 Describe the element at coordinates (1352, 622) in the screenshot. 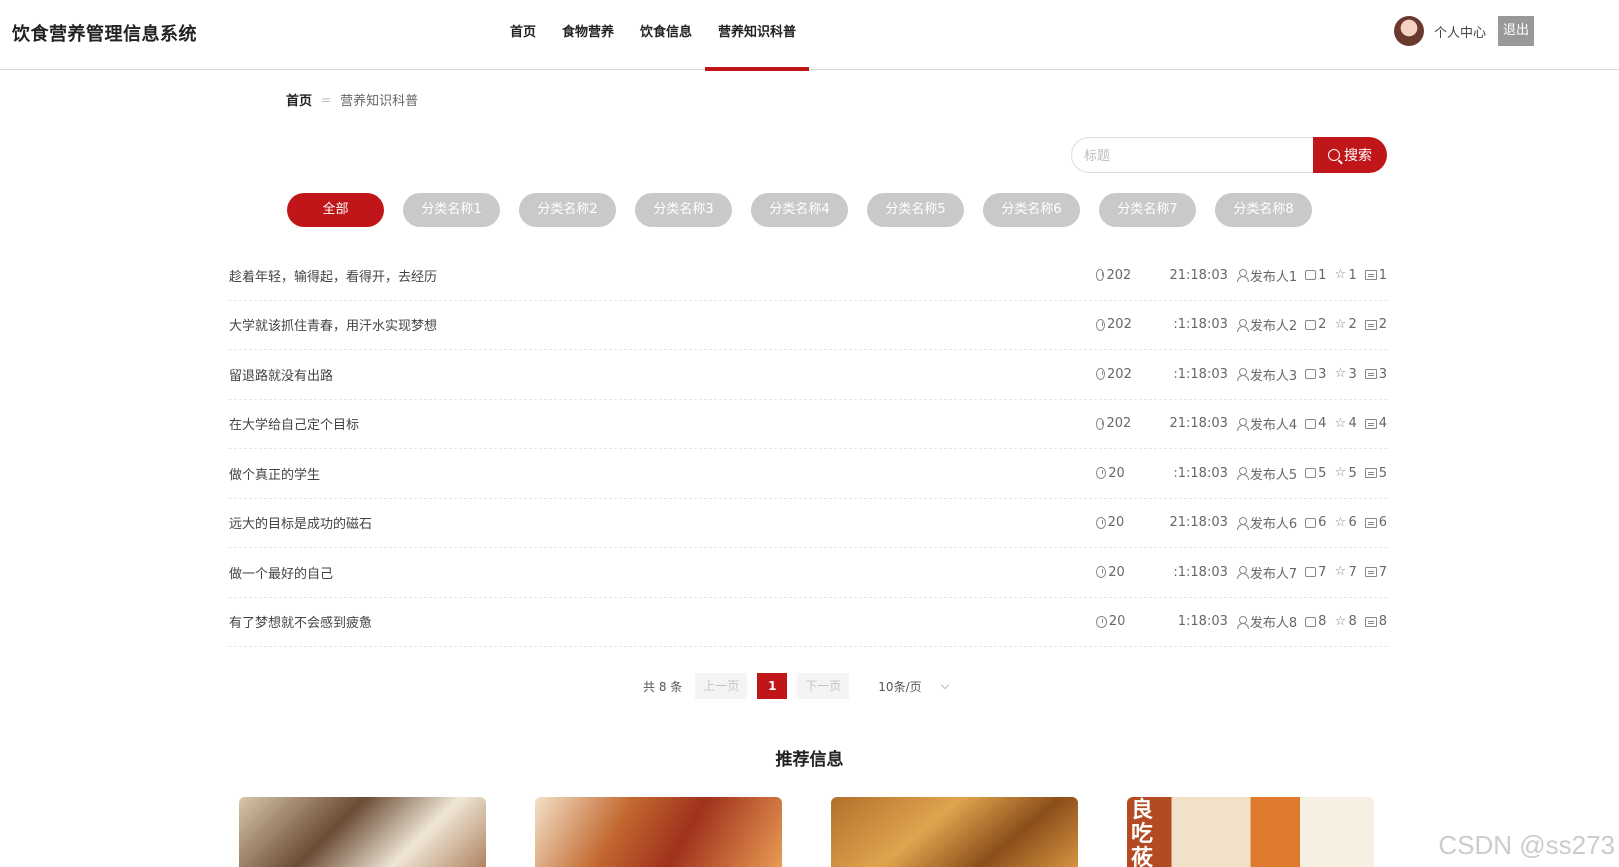

I see `stars-count: 8` at that location.